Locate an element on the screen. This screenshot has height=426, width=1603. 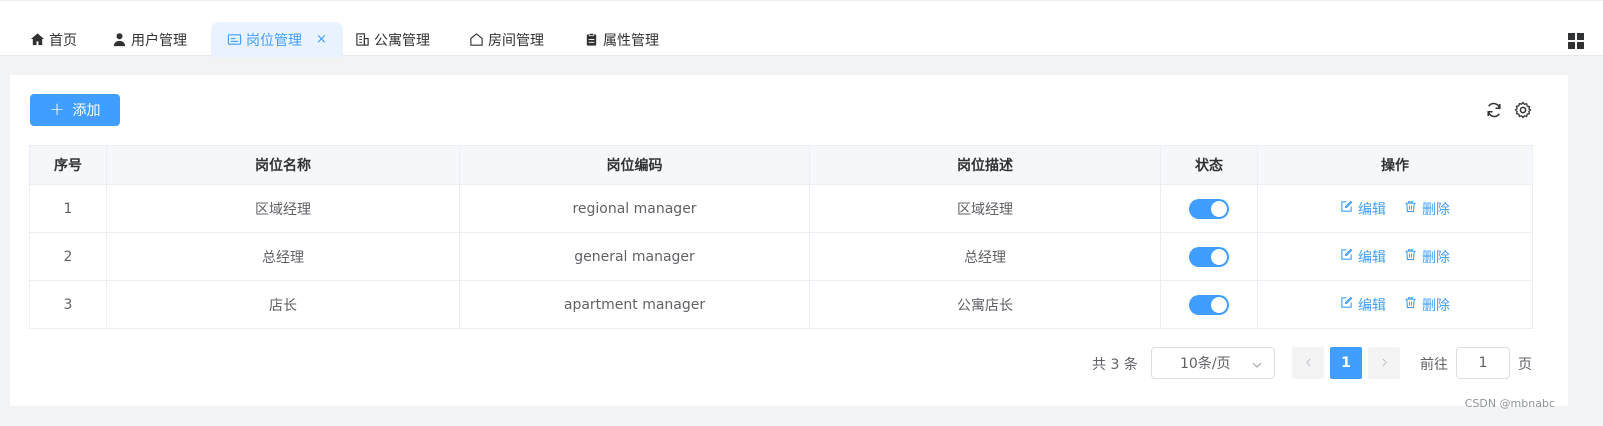
tab-label: 房间管理 is located at coordinates (516, 40).